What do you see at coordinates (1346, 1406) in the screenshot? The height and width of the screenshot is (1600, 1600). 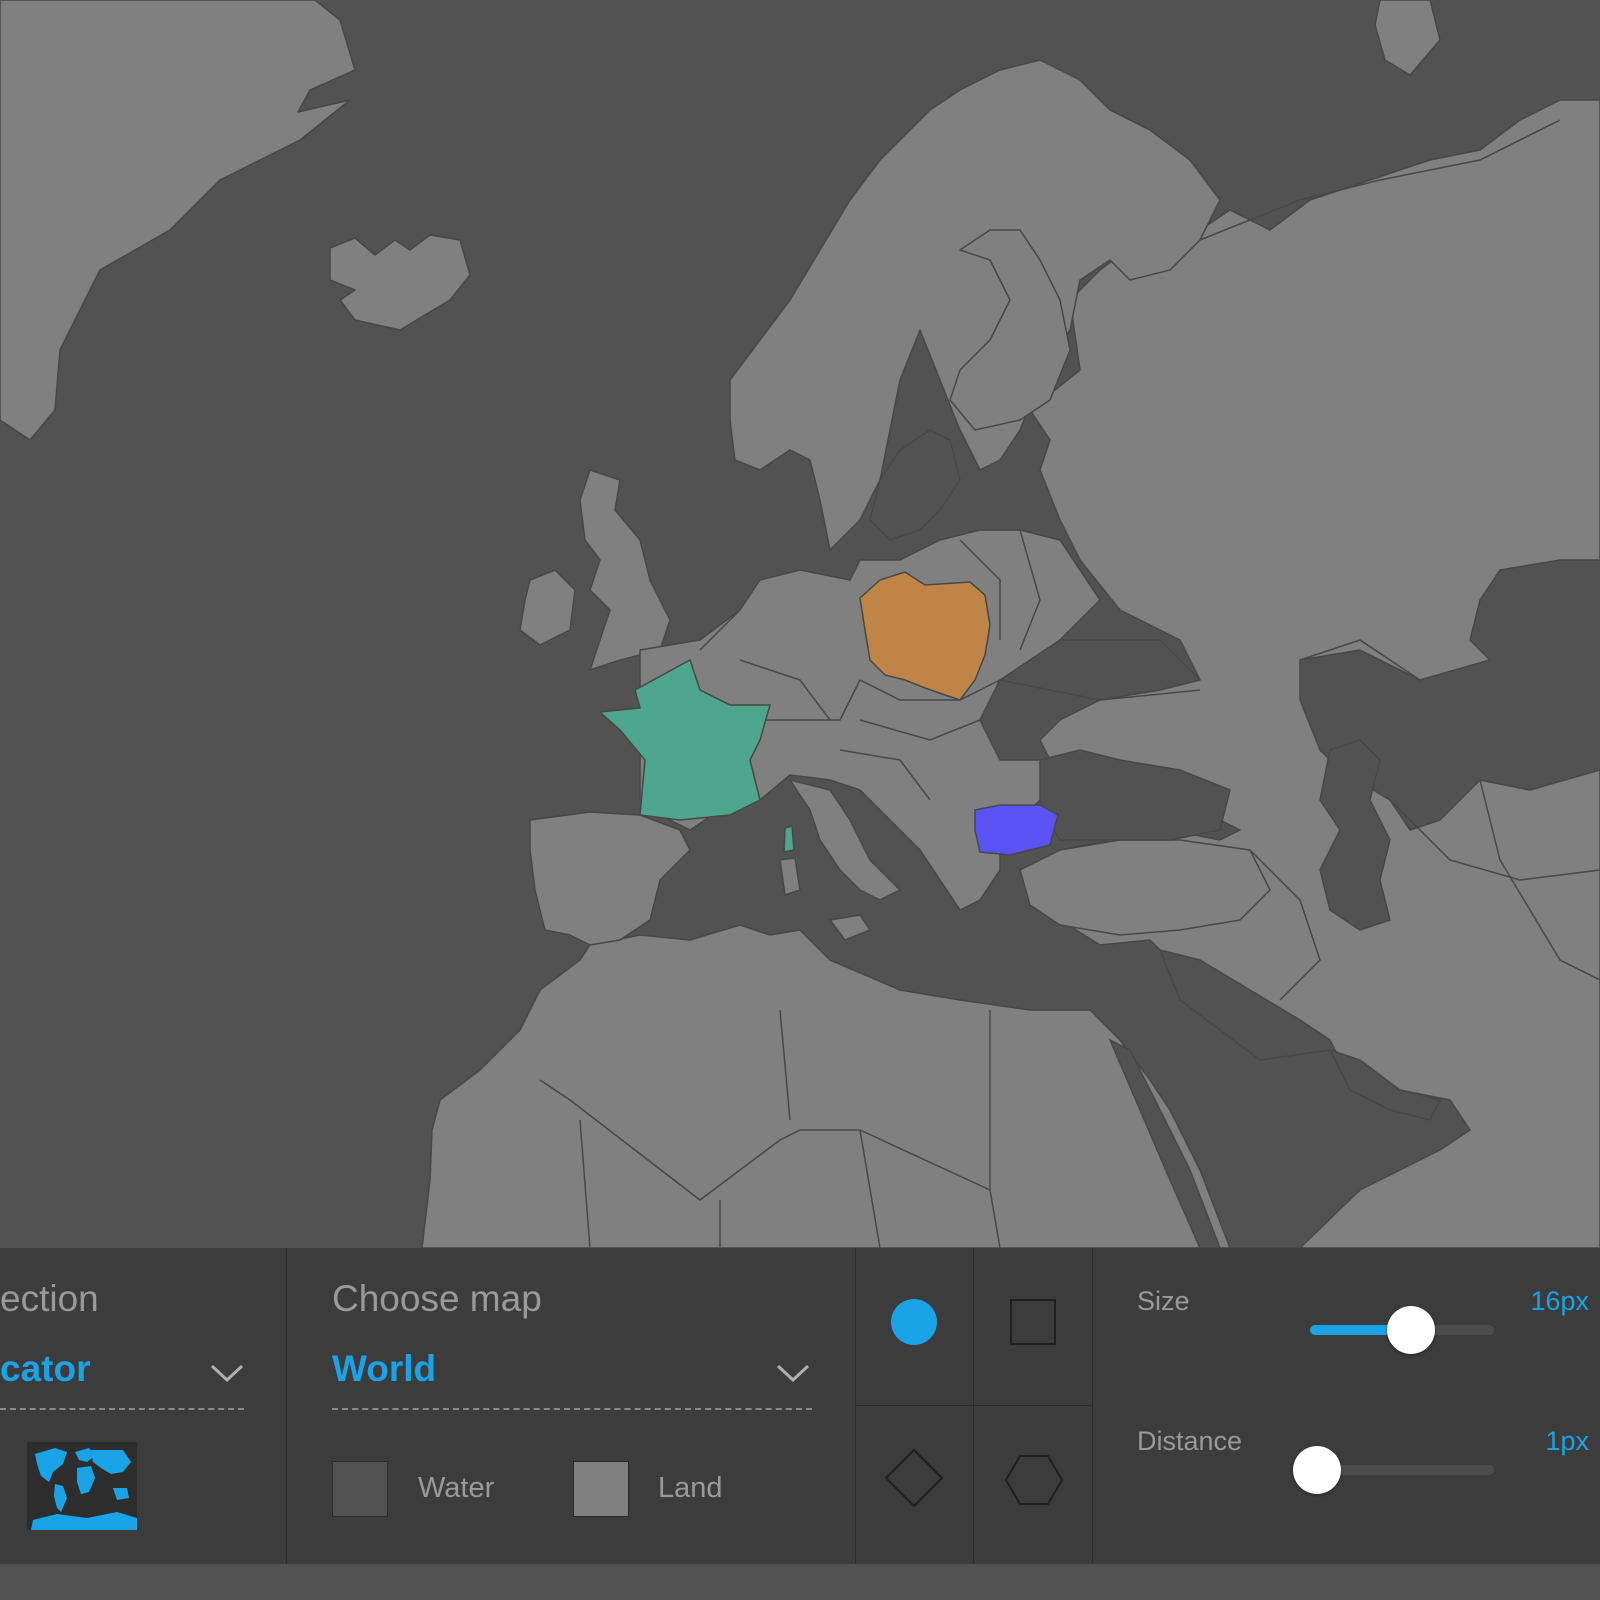 I see `sliders-section: Size 16px Distance 1px` at bounding box center [1346, 1406].